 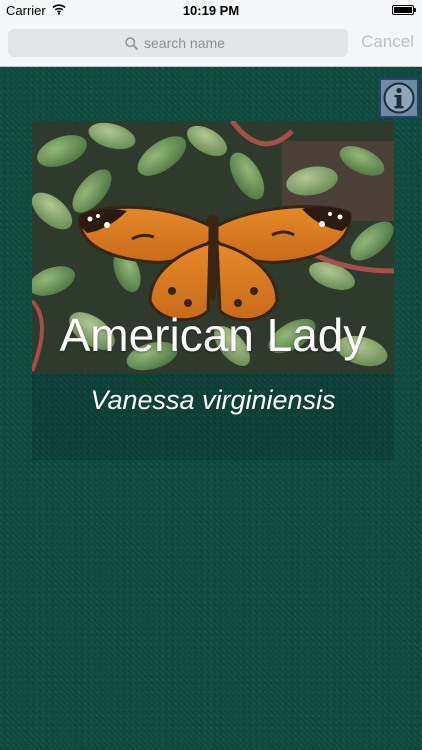 I want to click on info-icon, so click(x=399, y=98).